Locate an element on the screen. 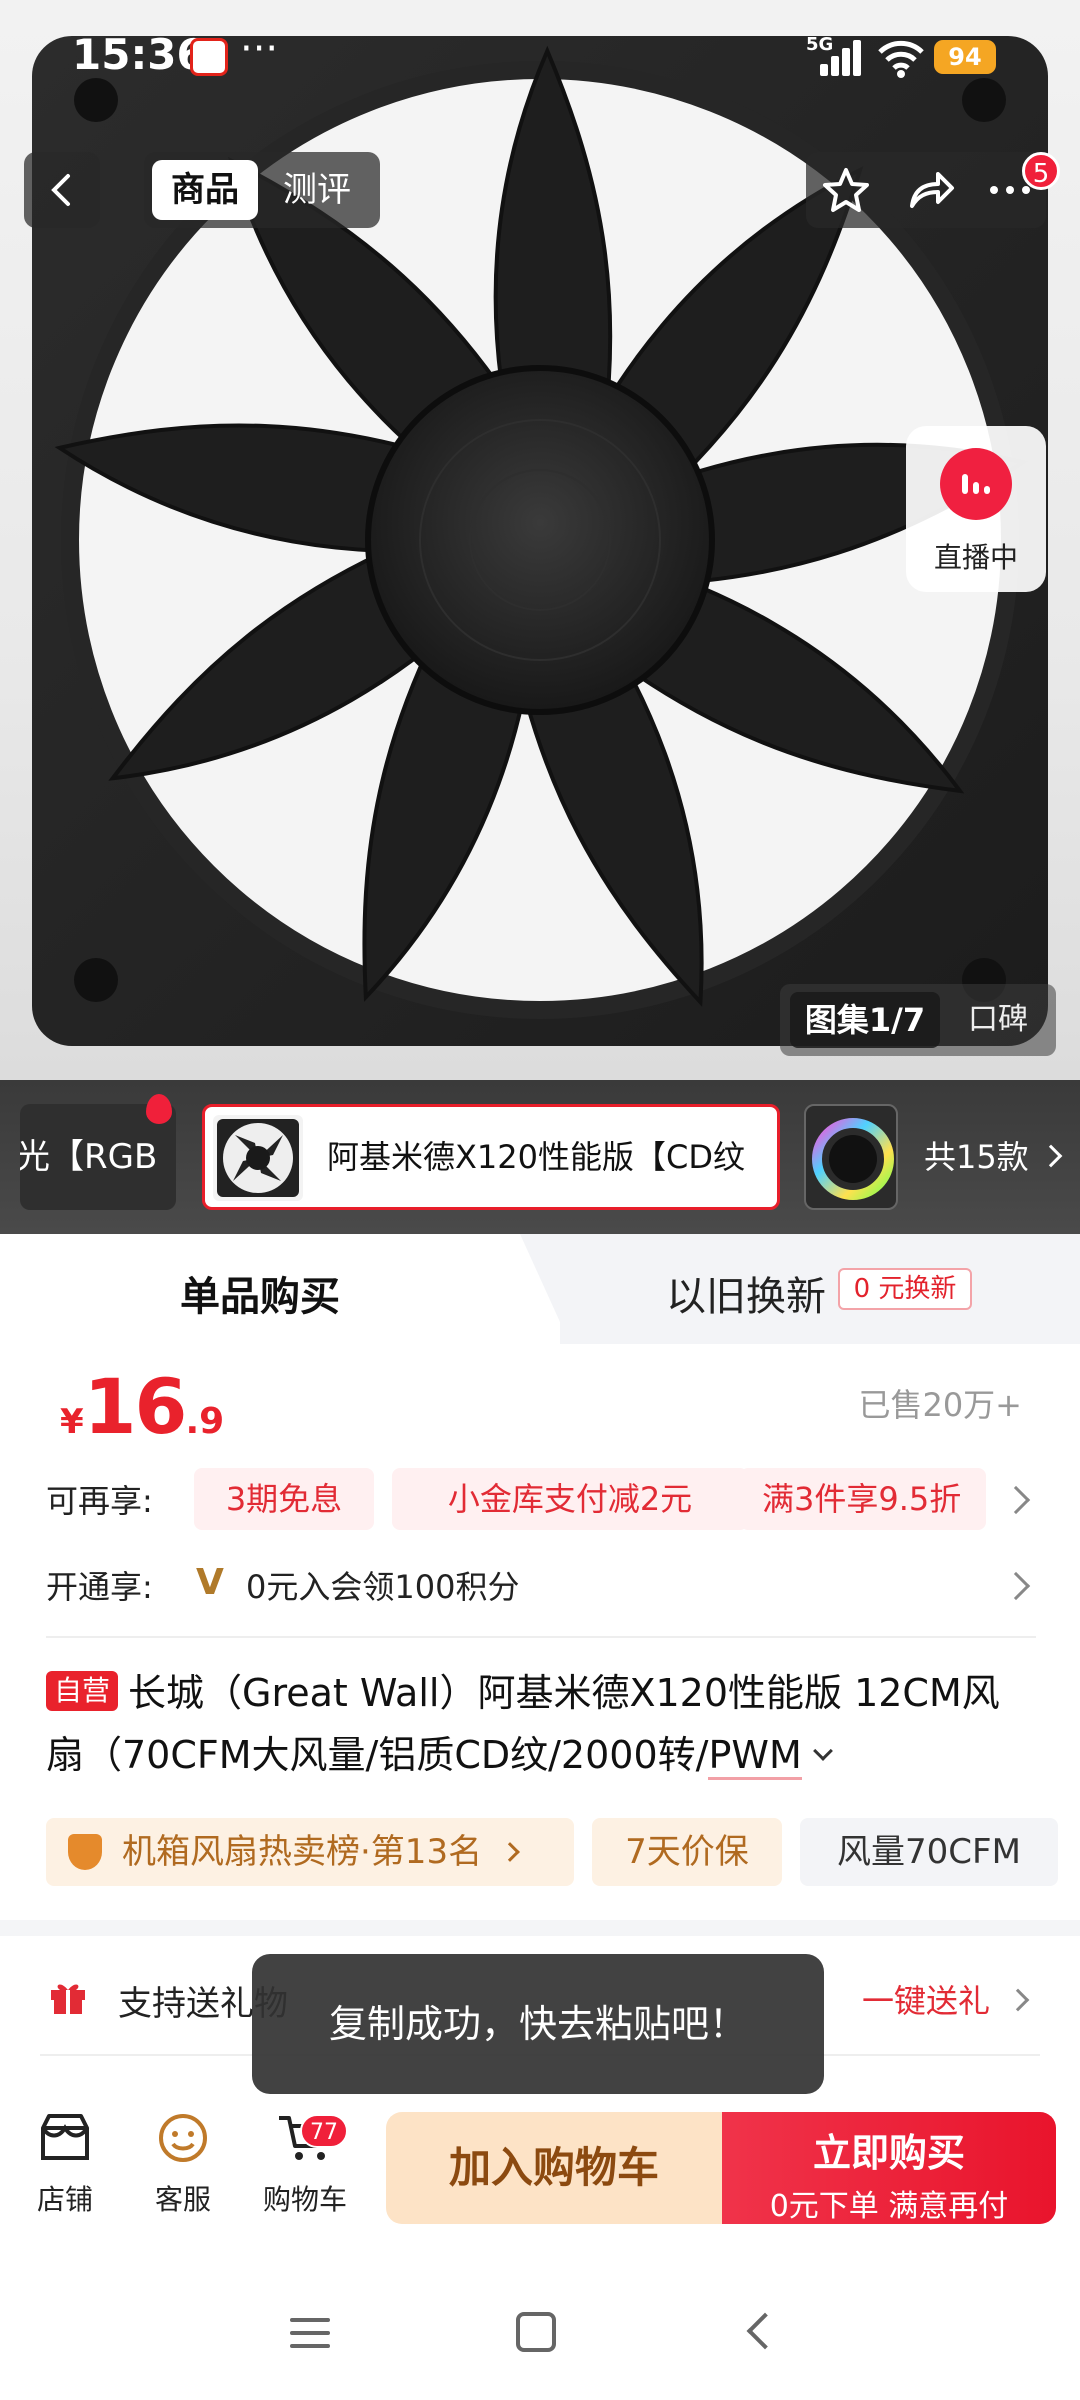  cart-count-badge: 77 is located at coordinates (324, 2131).